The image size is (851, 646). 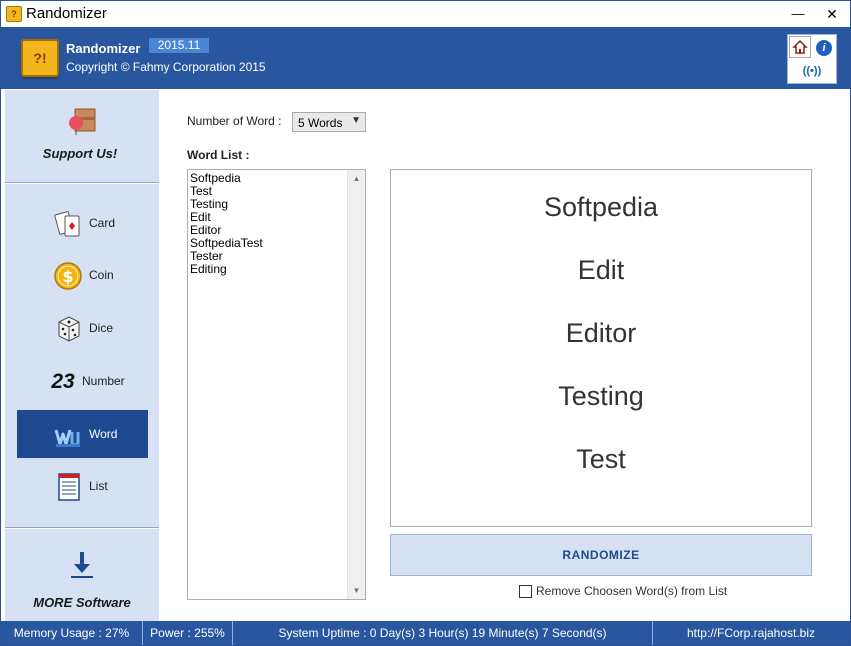 What do you see at coordinates (69, 329) in the screenshot?
I see `dice-icon` at bounding box center [69, 329].